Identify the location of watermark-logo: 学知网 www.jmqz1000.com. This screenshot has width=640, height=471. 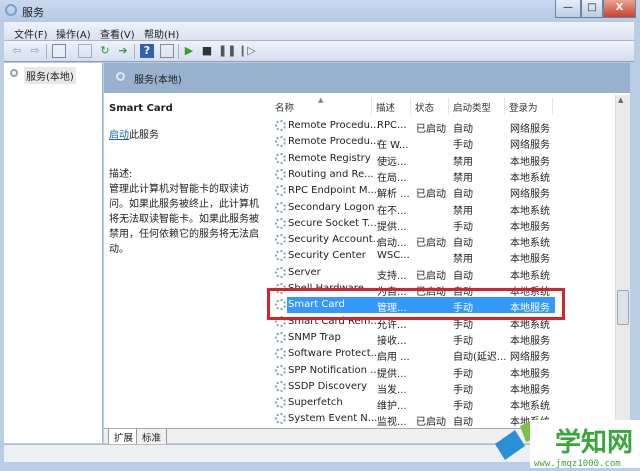
(565, 442).